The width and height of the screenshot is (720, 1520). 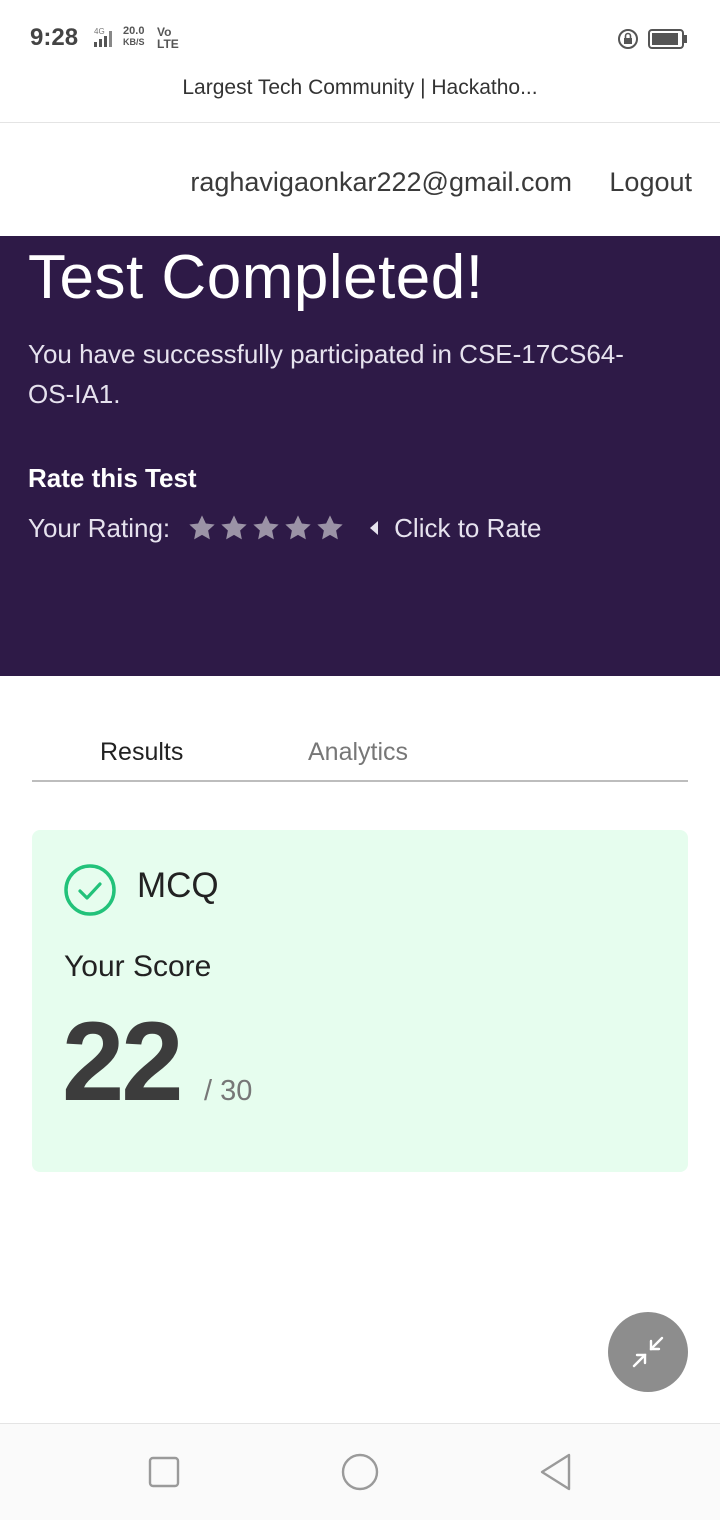 I want to click on score-label: Your Score, so click(x=138, y=966).